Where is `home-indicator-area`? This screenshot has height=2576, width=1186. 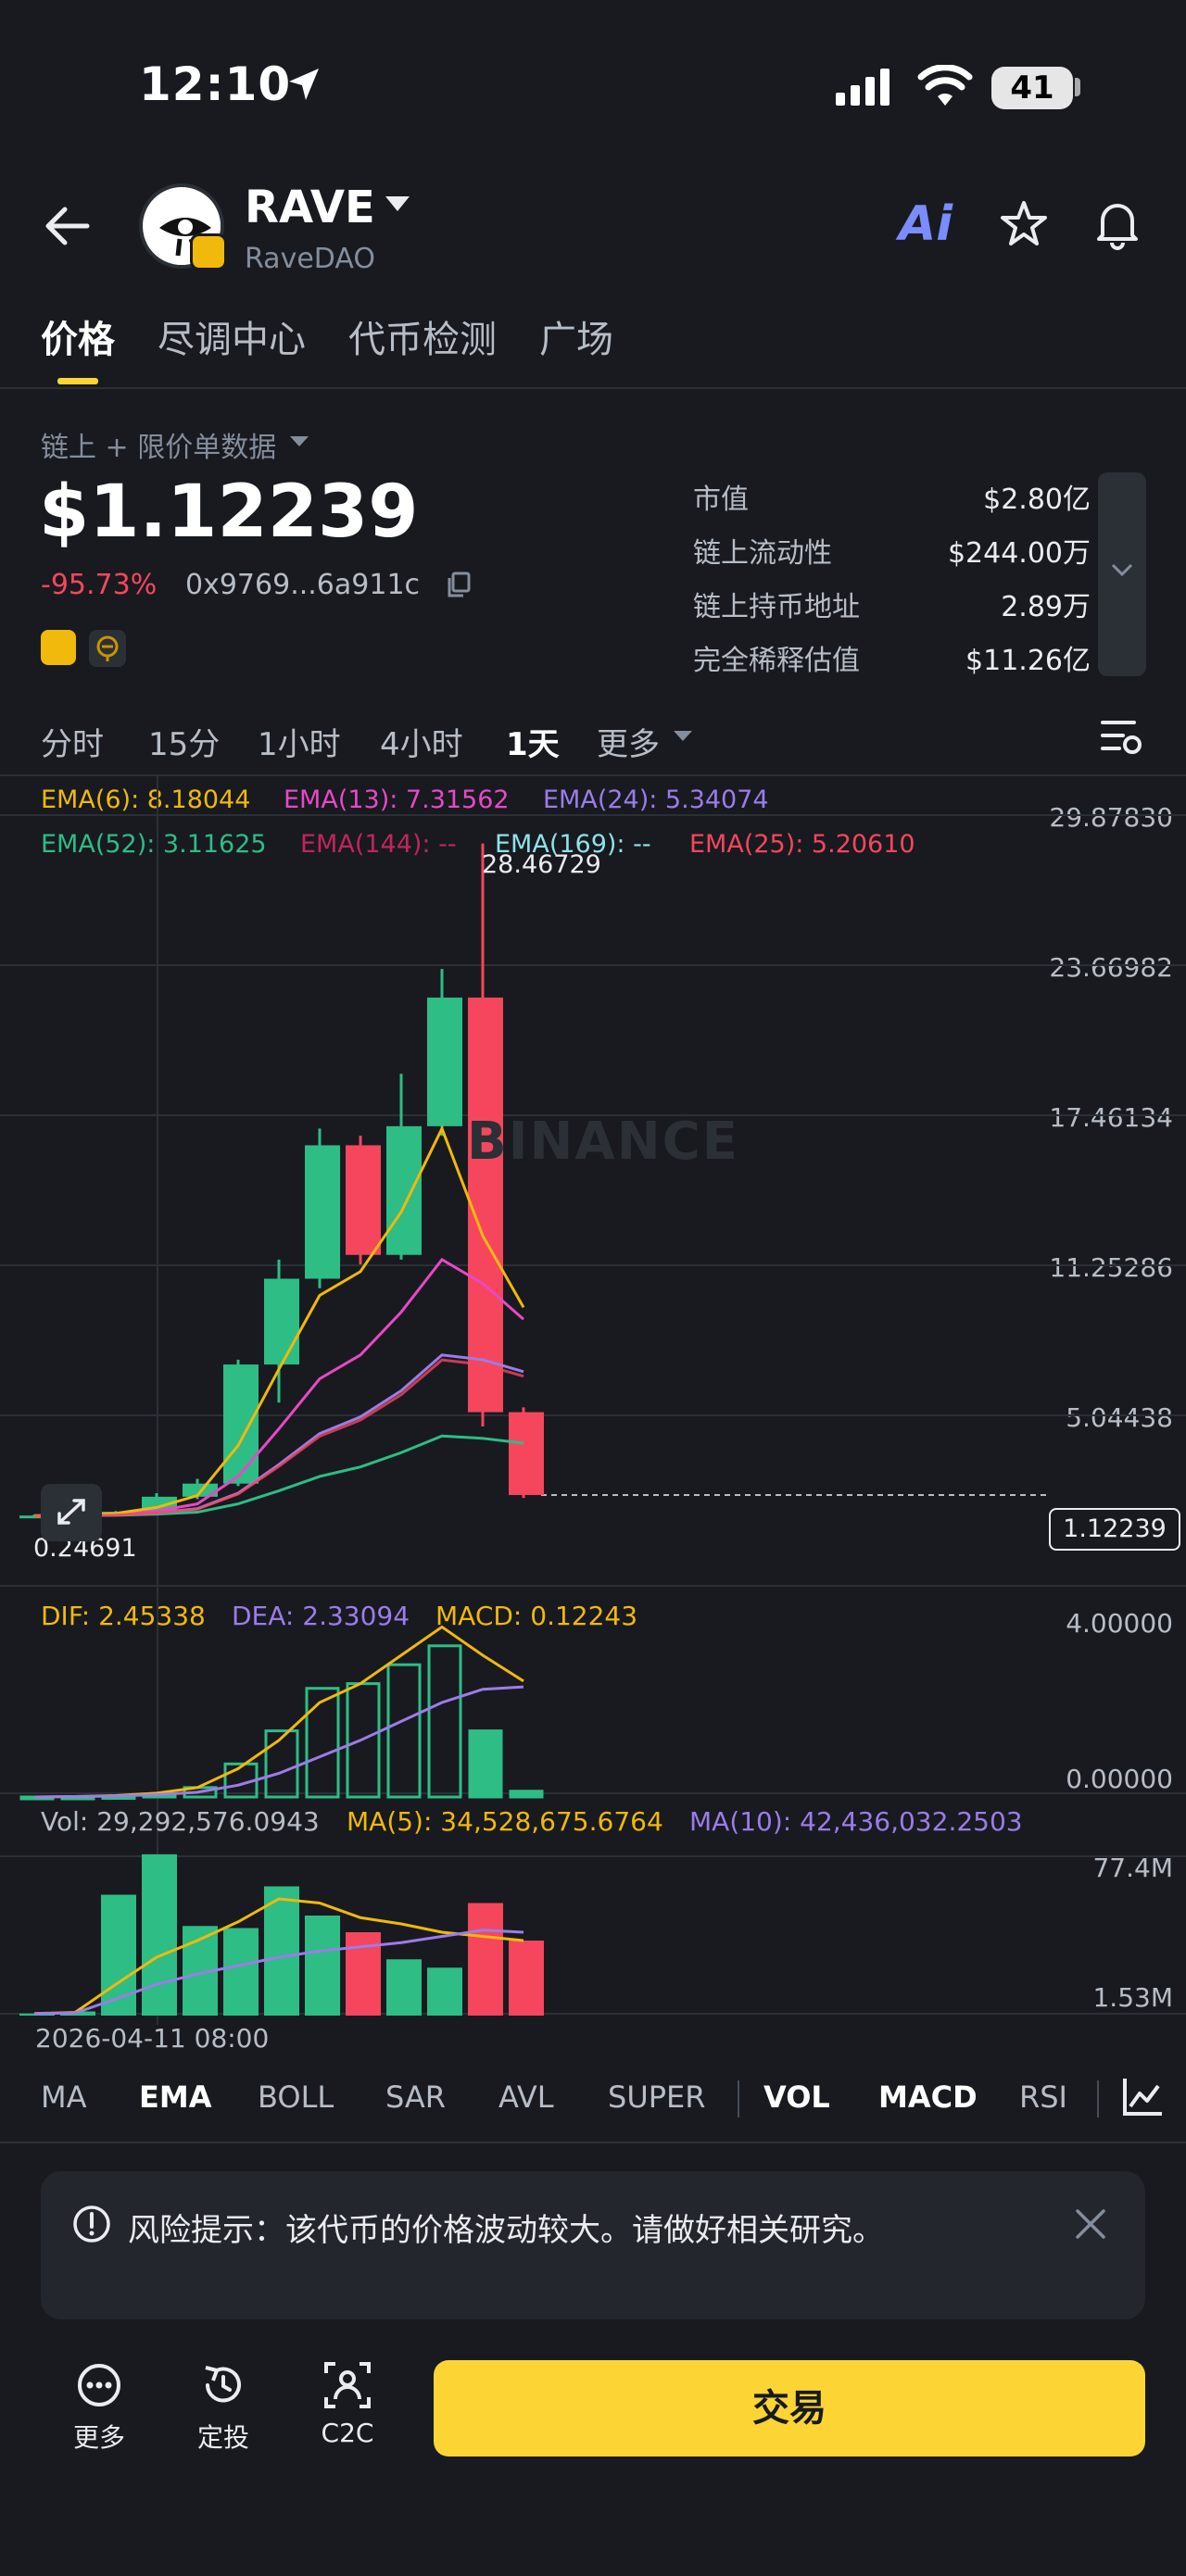
home-indicator-area is located at coordinates (593, 2538).